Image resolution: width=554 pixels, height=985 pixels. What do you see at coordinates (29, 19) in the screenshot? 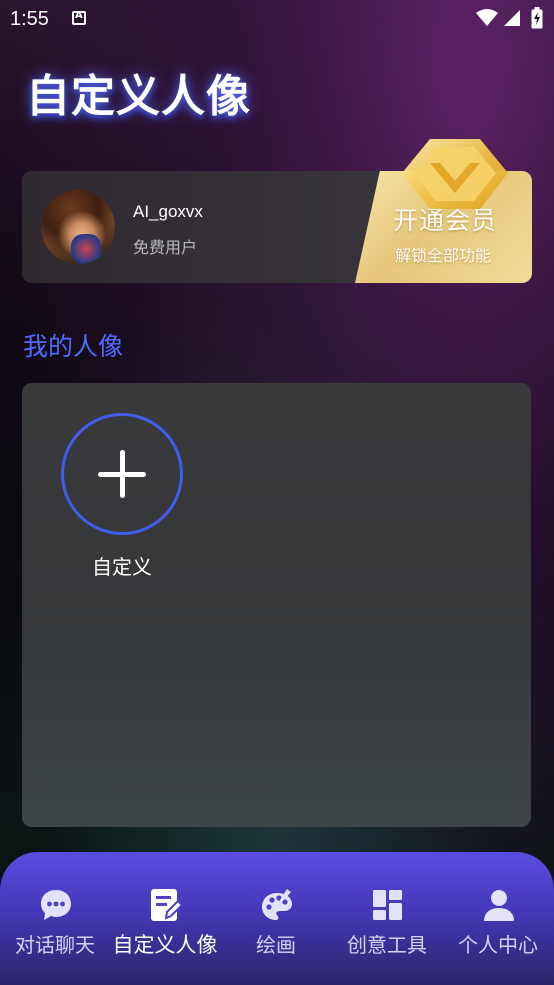
I see `status-time: 1:55` at bounding box center [29, 19].